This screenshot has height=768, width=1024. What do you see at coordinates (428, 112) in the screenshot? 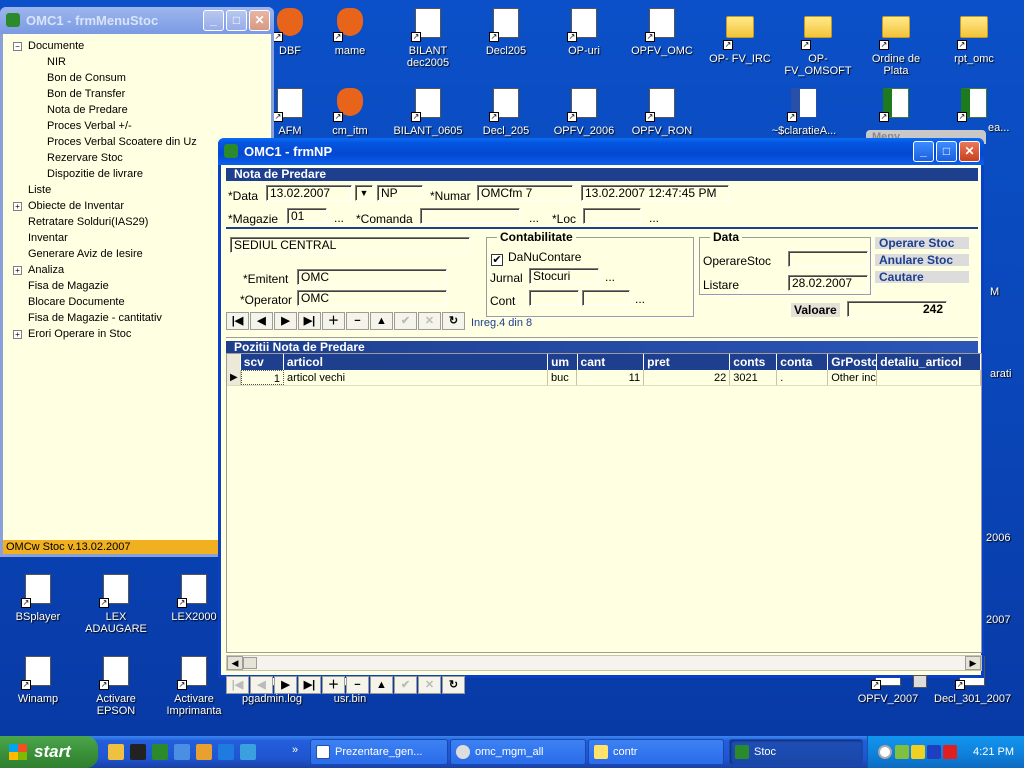
I see `desktop-icon: ↗ BILANT_0605` at bounding box center [428, 112].